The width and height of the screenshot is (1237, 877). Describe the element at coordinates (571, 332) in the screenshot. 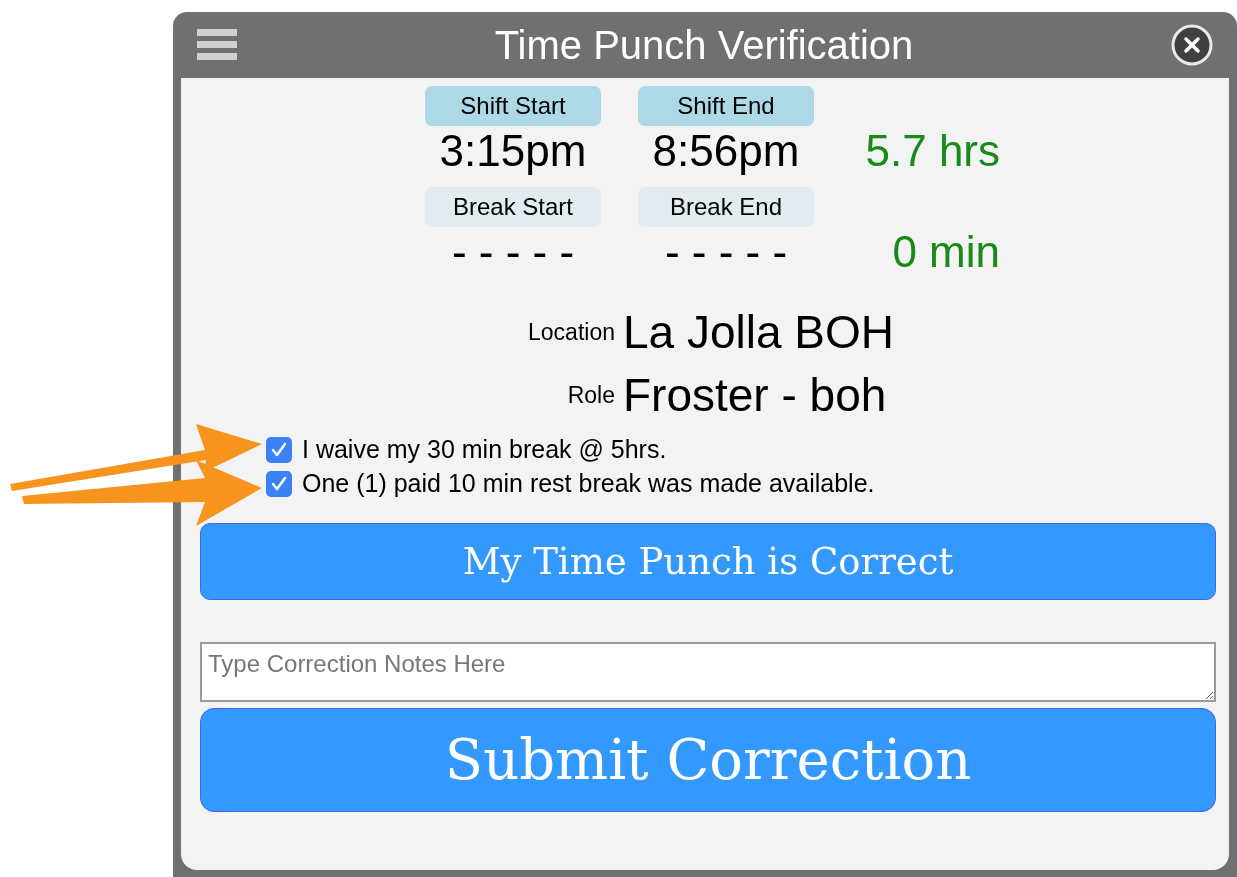

I see `detail-label: Location` at that location.